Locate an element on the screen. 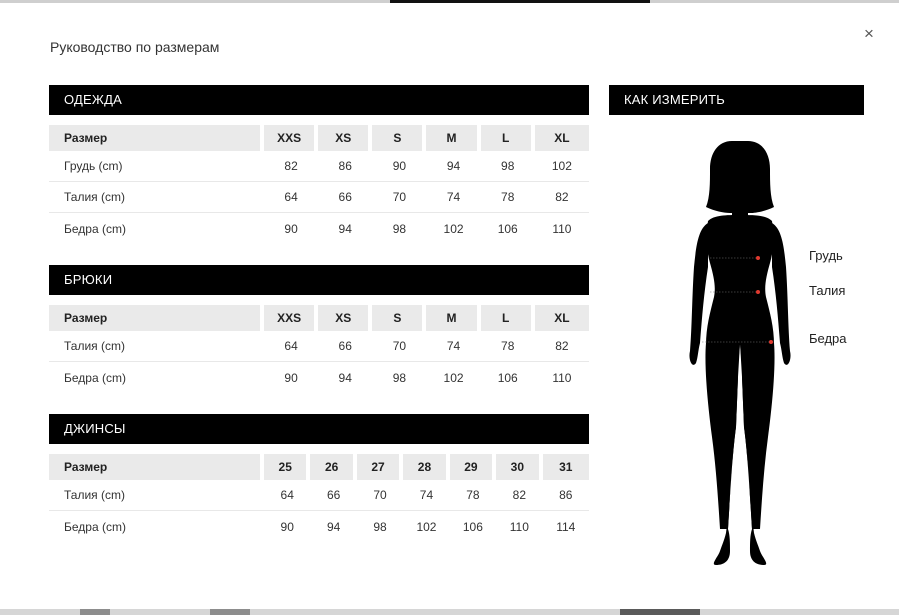 This screenshot has width=899, height=615. close-icon: × is located at coordinates (869, 34).